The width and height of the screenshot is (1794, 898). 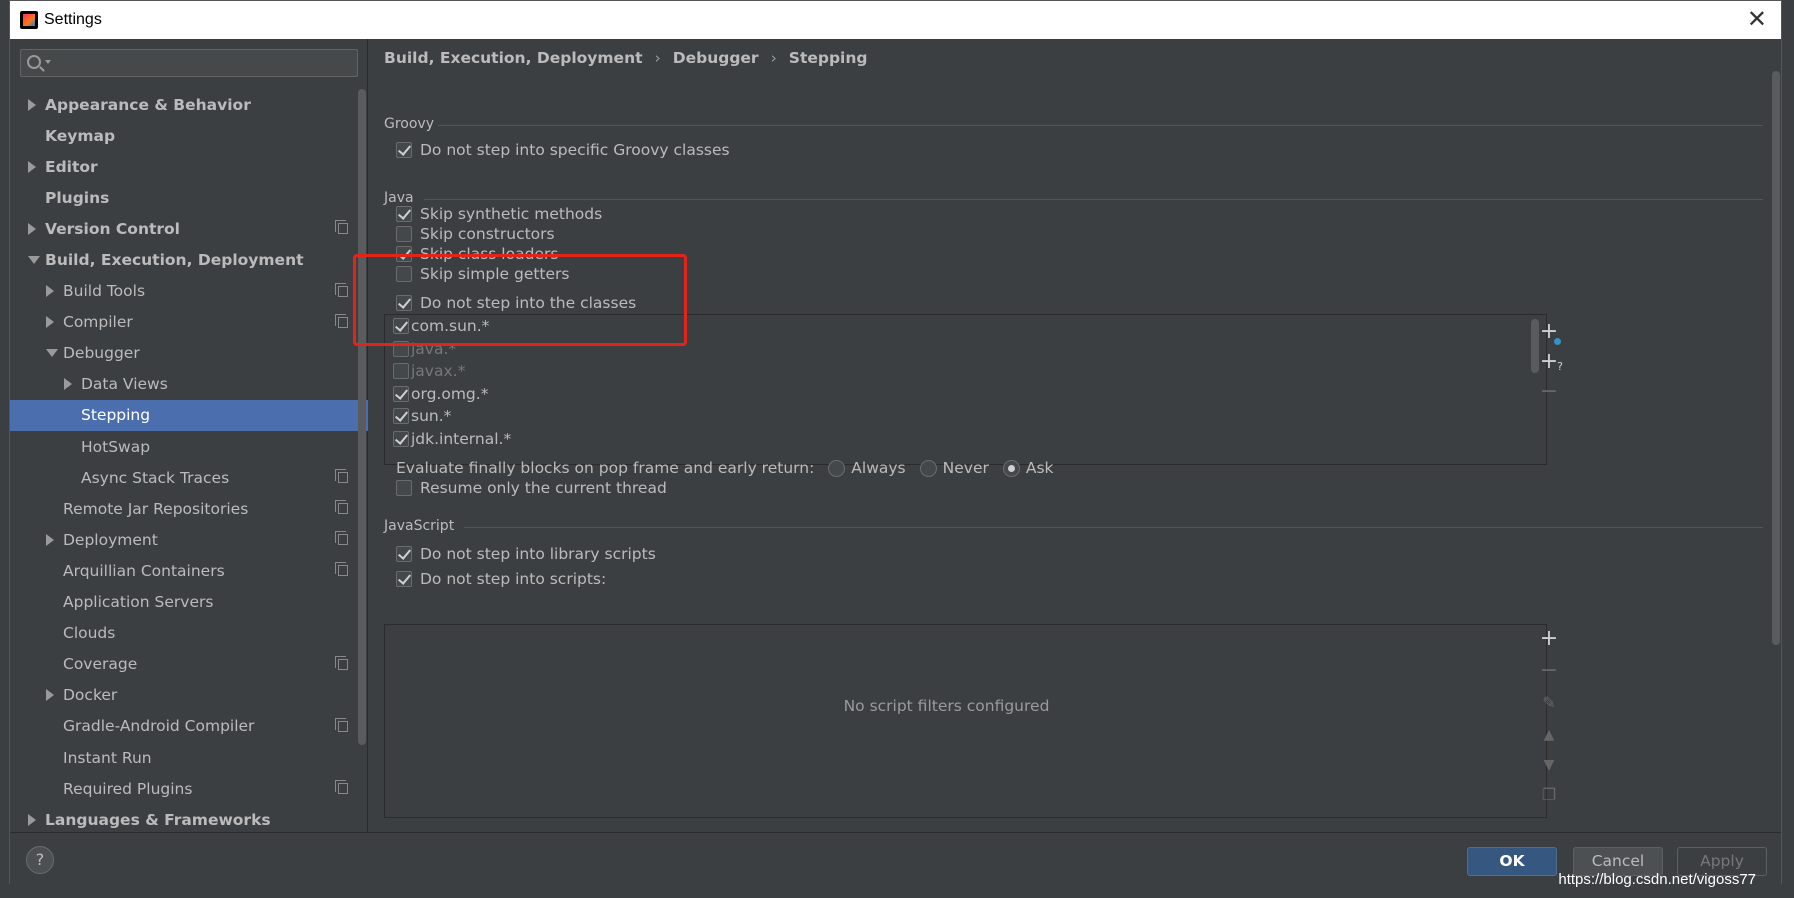 I want to click on javascript-option-row: Do not step into library scripts, so click(x=526, y=554).